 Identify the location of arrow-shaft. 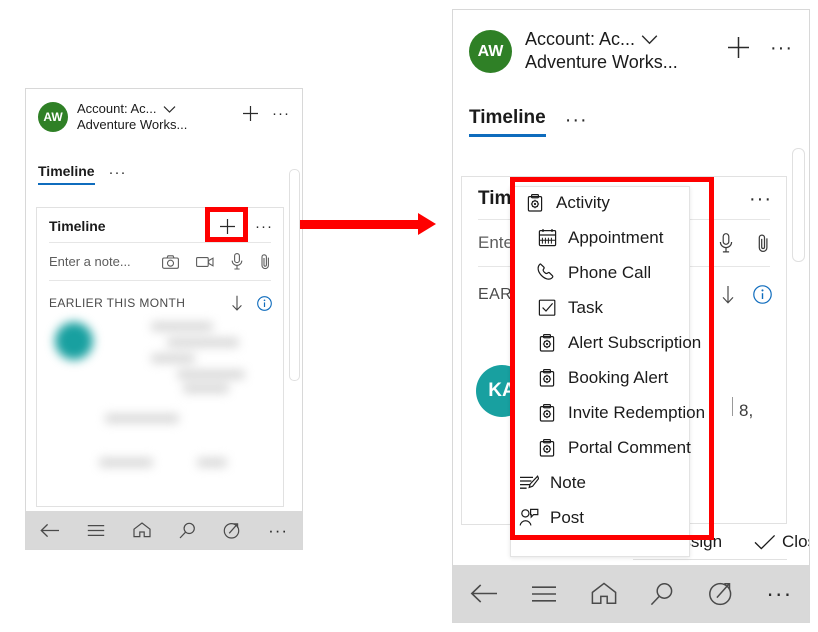
(360, 224).